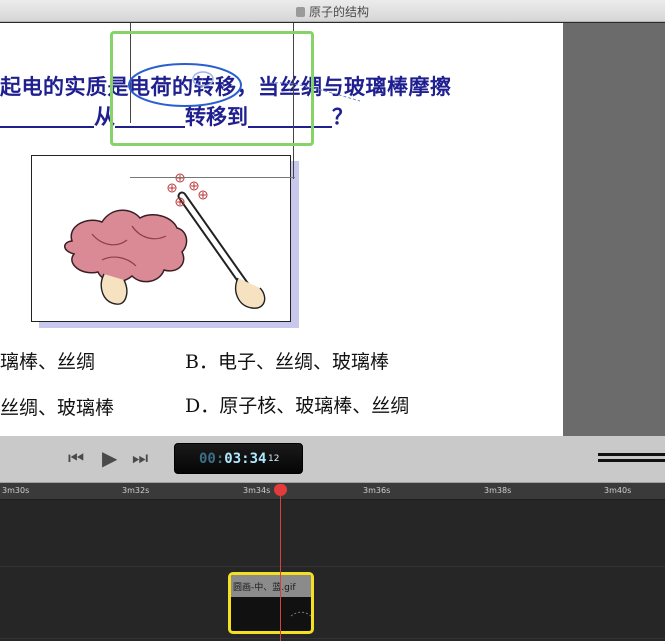 Image resolution: width=665 pixels, height=641 pixels. I want to click on ruler-label: 3m36s, so click(377, 490).